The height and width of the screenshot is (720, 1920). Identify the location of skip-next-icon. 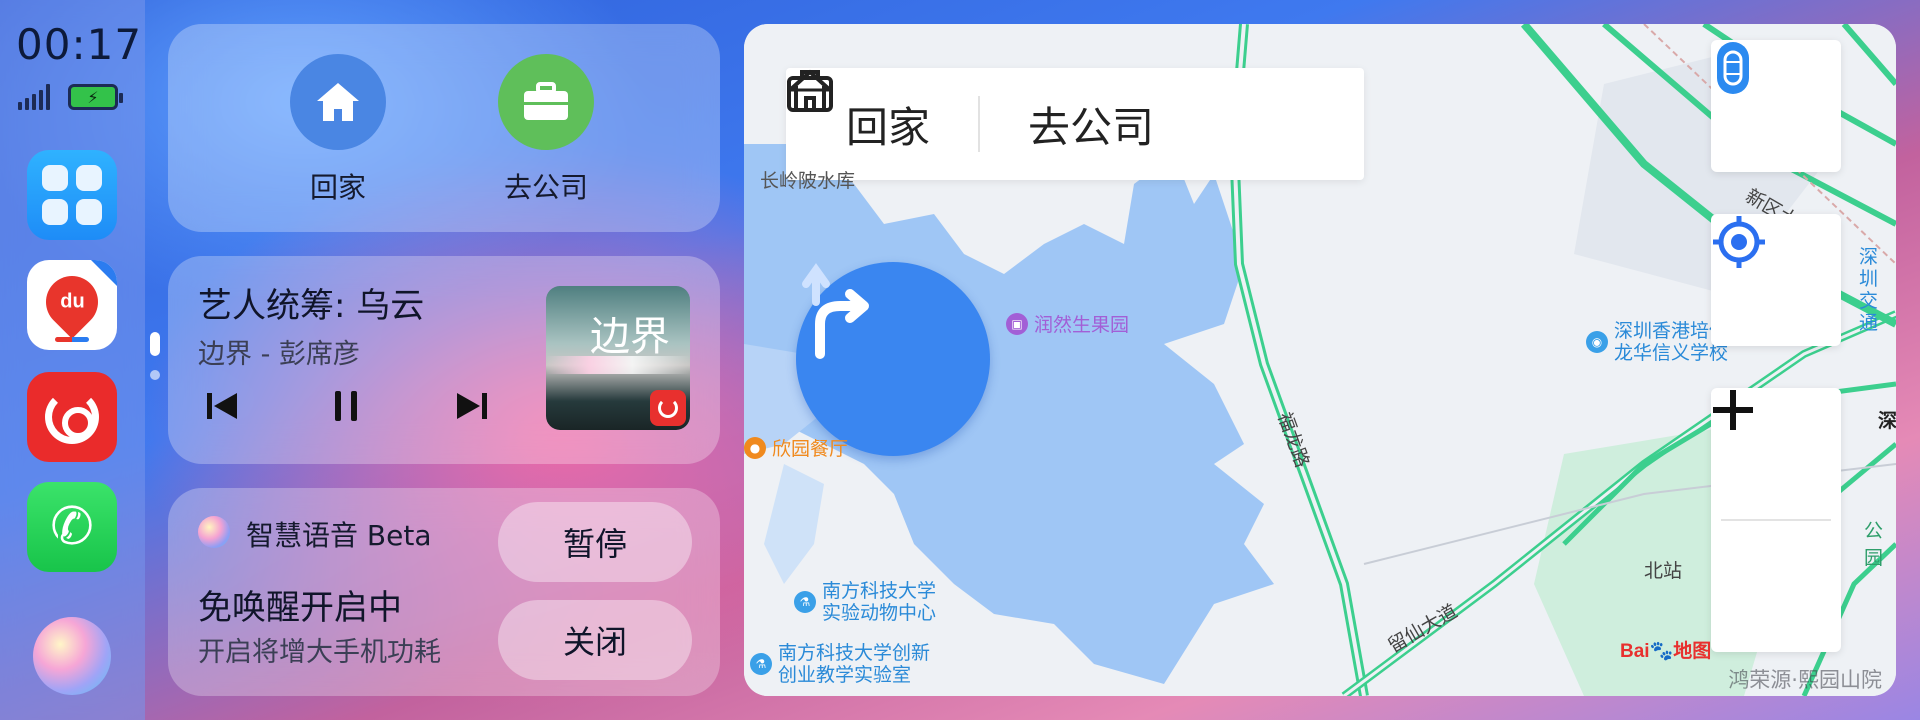
(472, 406).